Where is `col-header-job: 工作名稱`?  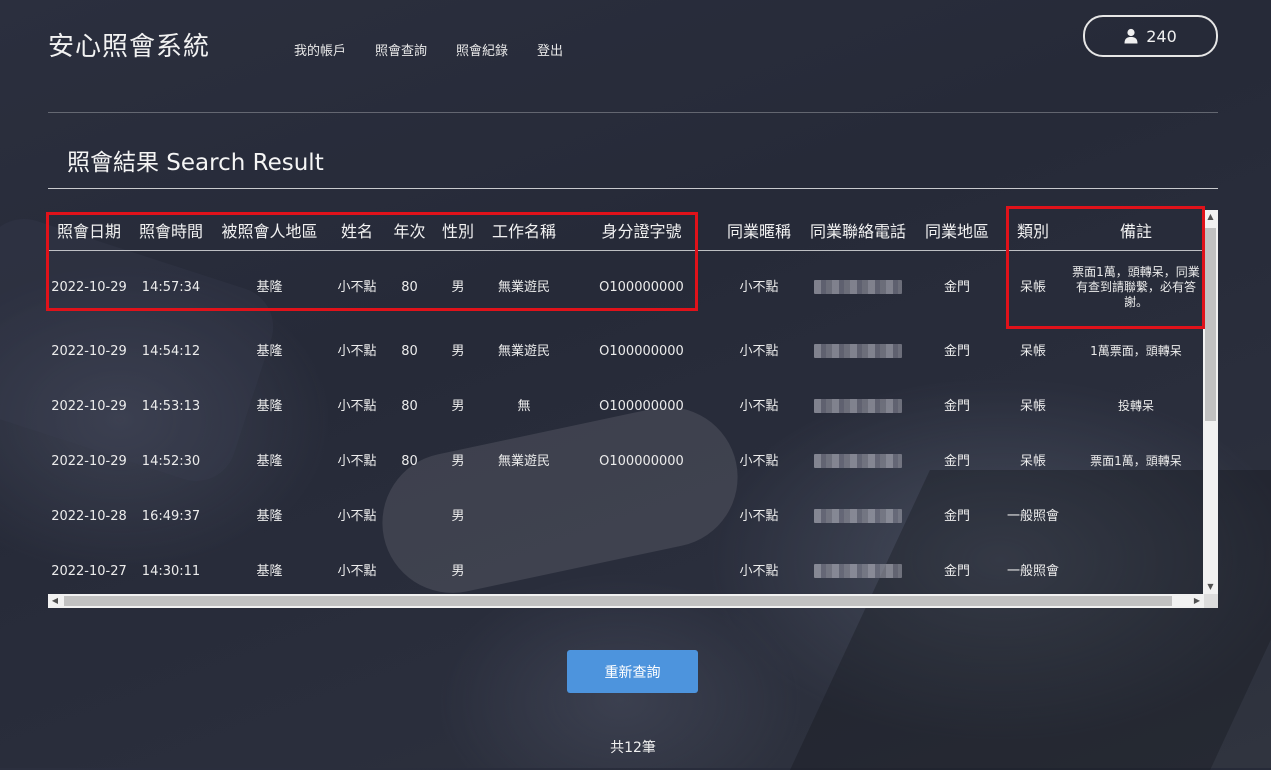
col-header-job: 工作名稱 is located at coordinates (524, 230).